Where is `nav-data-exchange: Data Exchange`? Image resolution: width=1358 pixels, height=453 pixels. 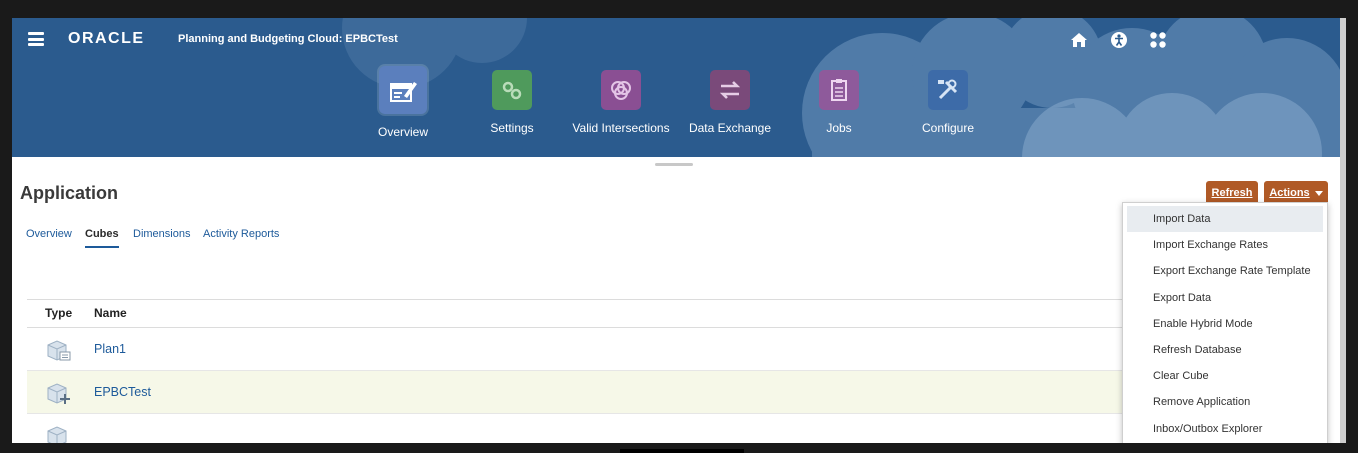
nav-data-exchange: Data Exchange is located at coordinates (730, 102).